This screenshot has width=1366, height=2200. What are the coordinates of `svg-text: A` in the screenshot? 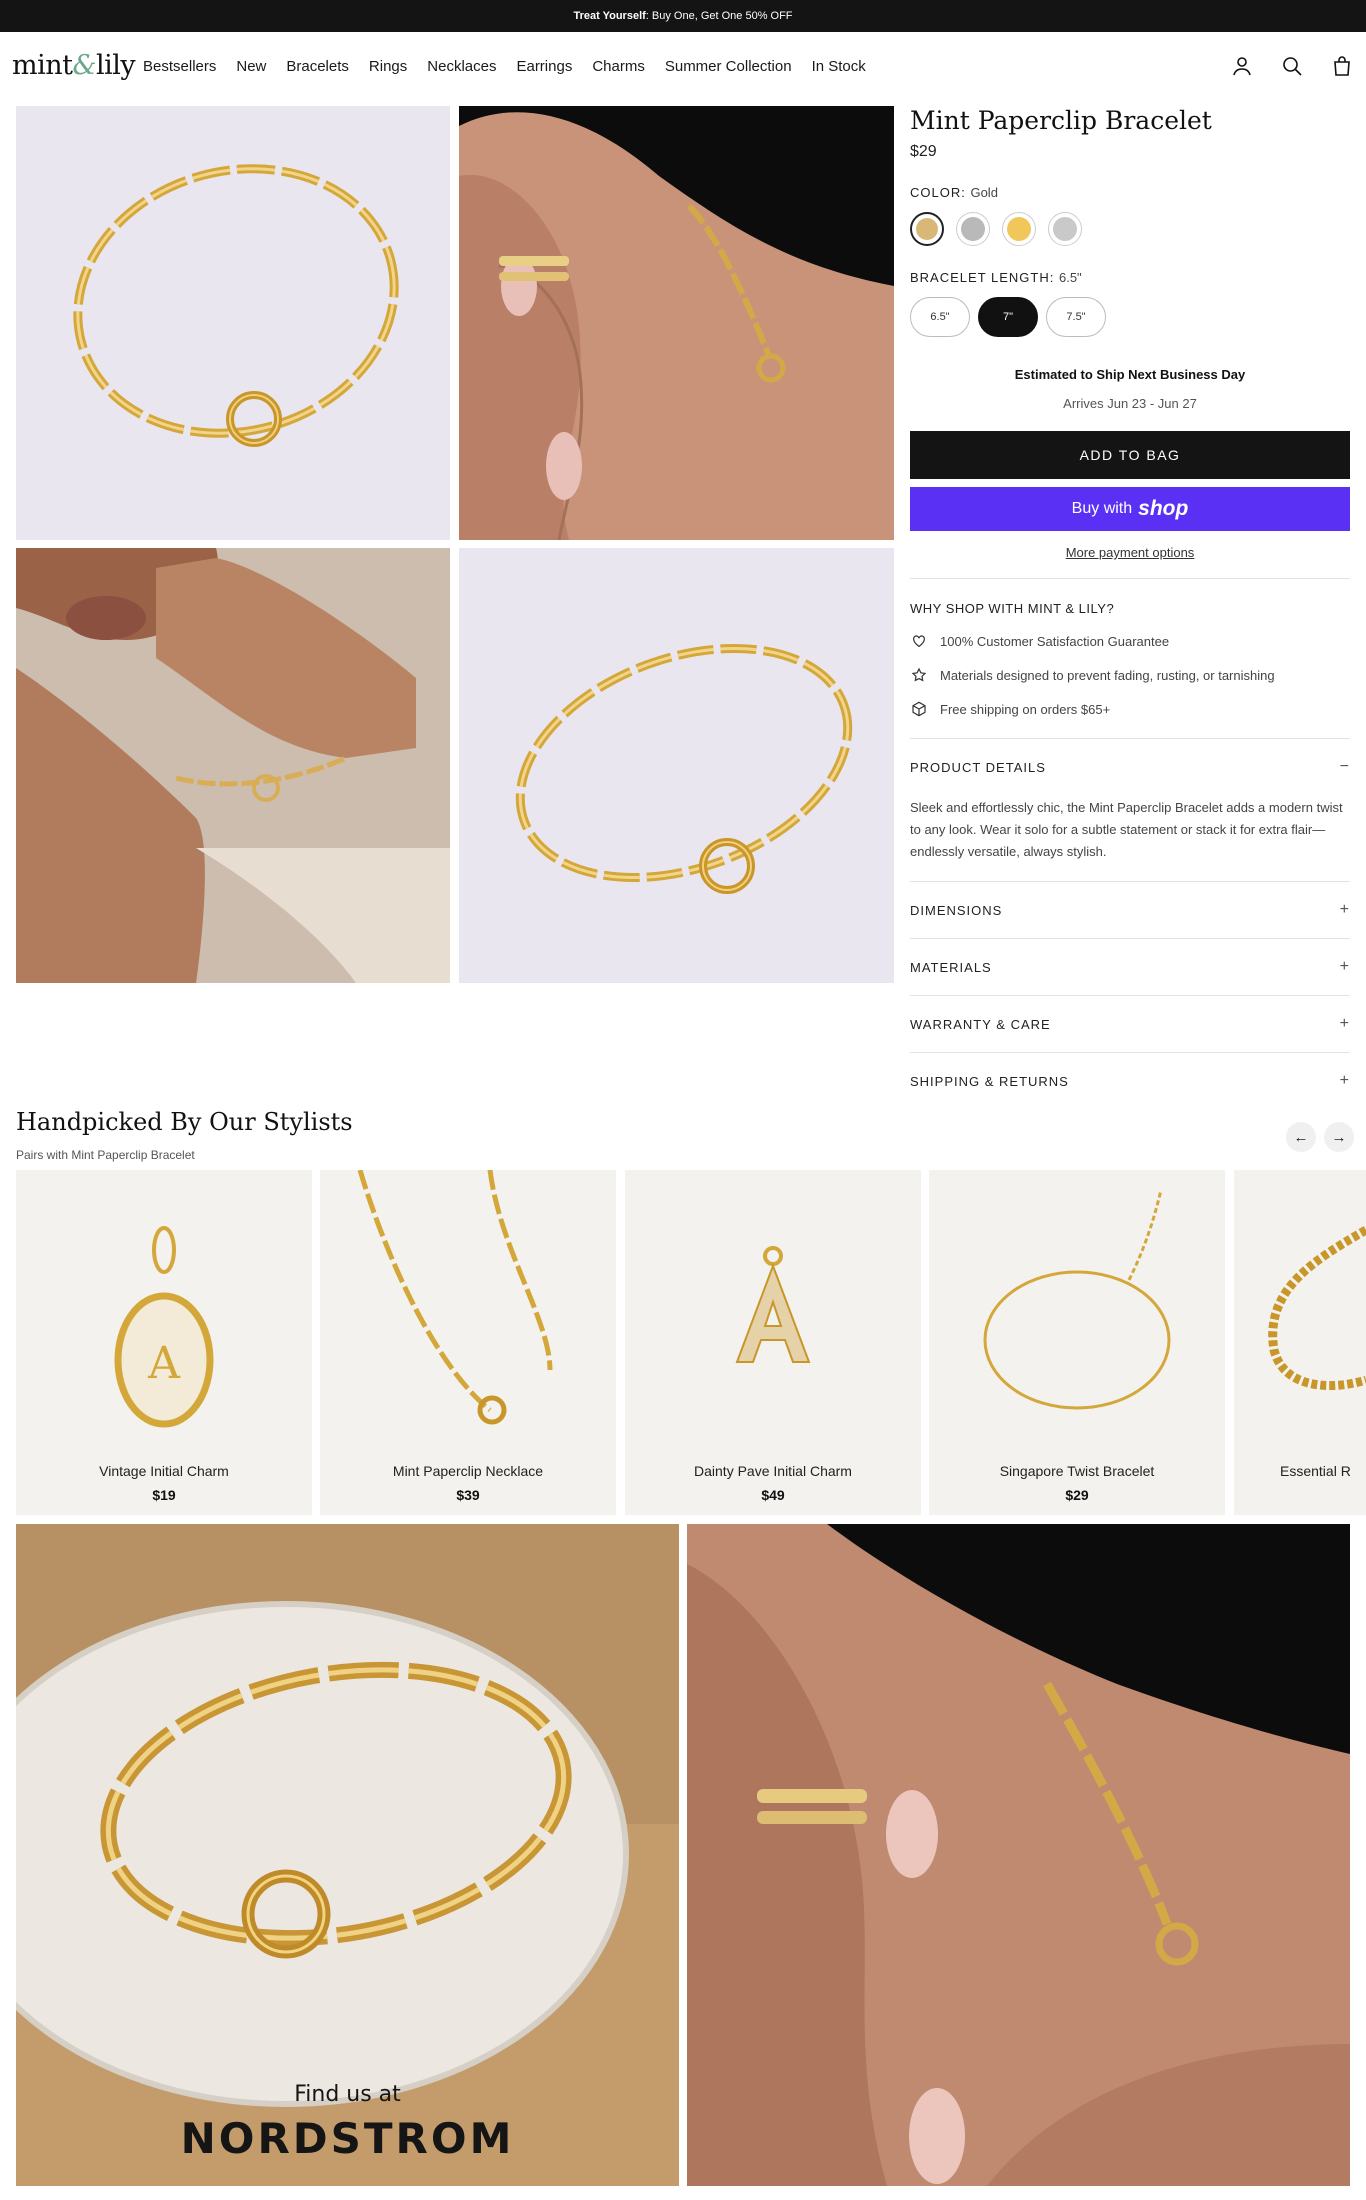 It's located at (164, 1363).